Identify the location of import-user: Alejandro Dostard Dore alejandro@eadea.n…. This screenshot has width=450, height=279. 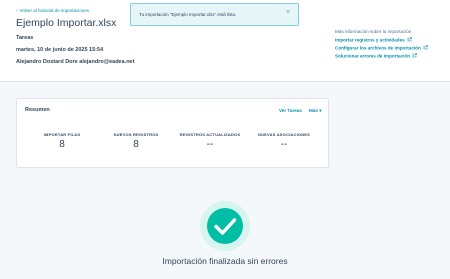
(75, 62).